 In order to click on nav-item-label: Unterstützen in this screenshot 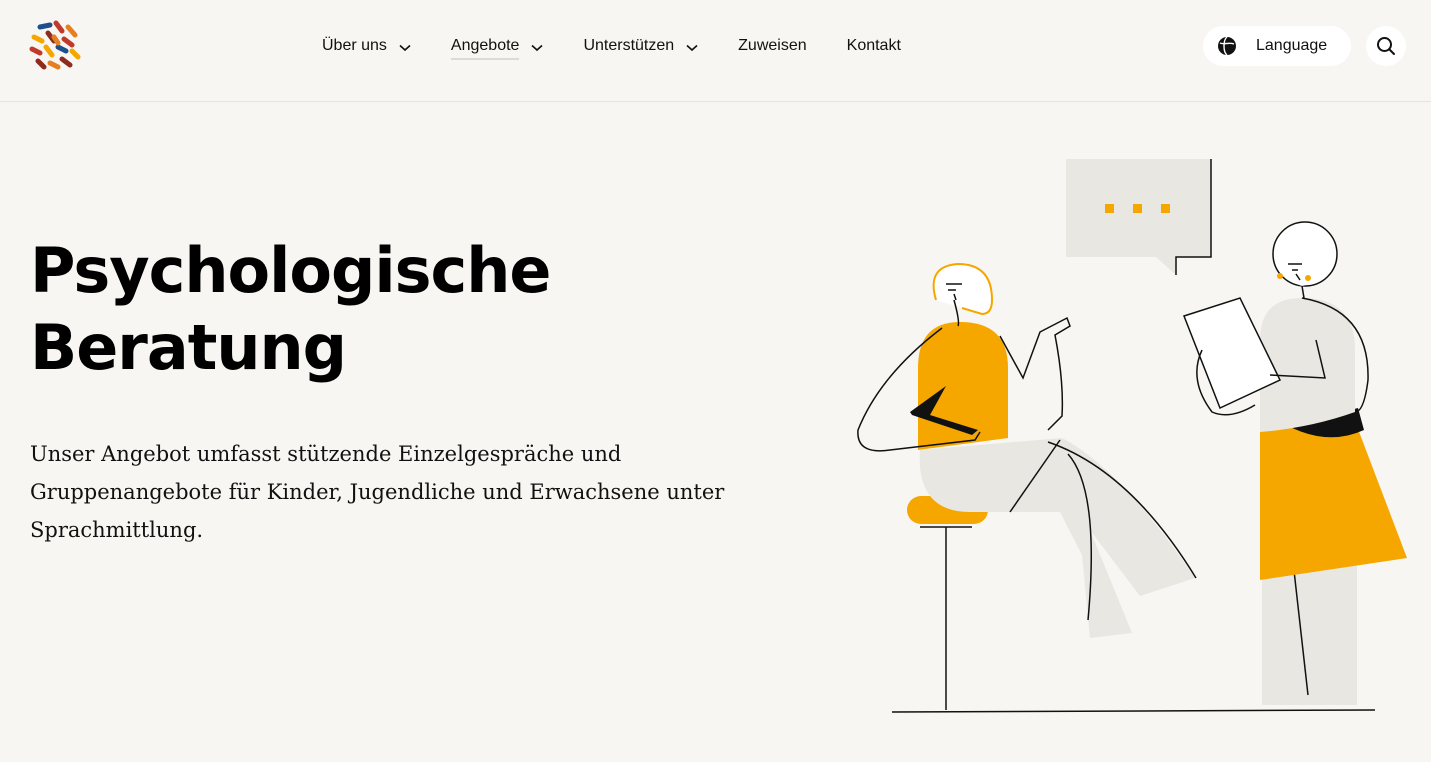, I will do `click(629, 45)`.